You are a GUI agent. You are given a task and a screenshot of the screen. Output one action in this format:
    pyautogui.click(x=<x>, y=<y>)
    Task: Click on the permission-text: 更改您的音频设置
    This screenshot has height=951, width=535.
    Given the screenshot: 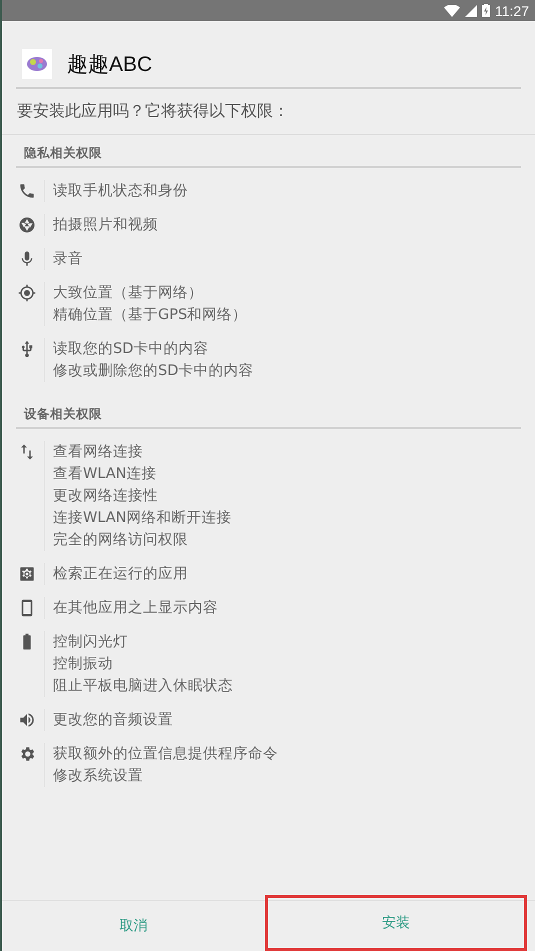 What is the action you would take?
    pyautogui.click(x=113, y=720)
    